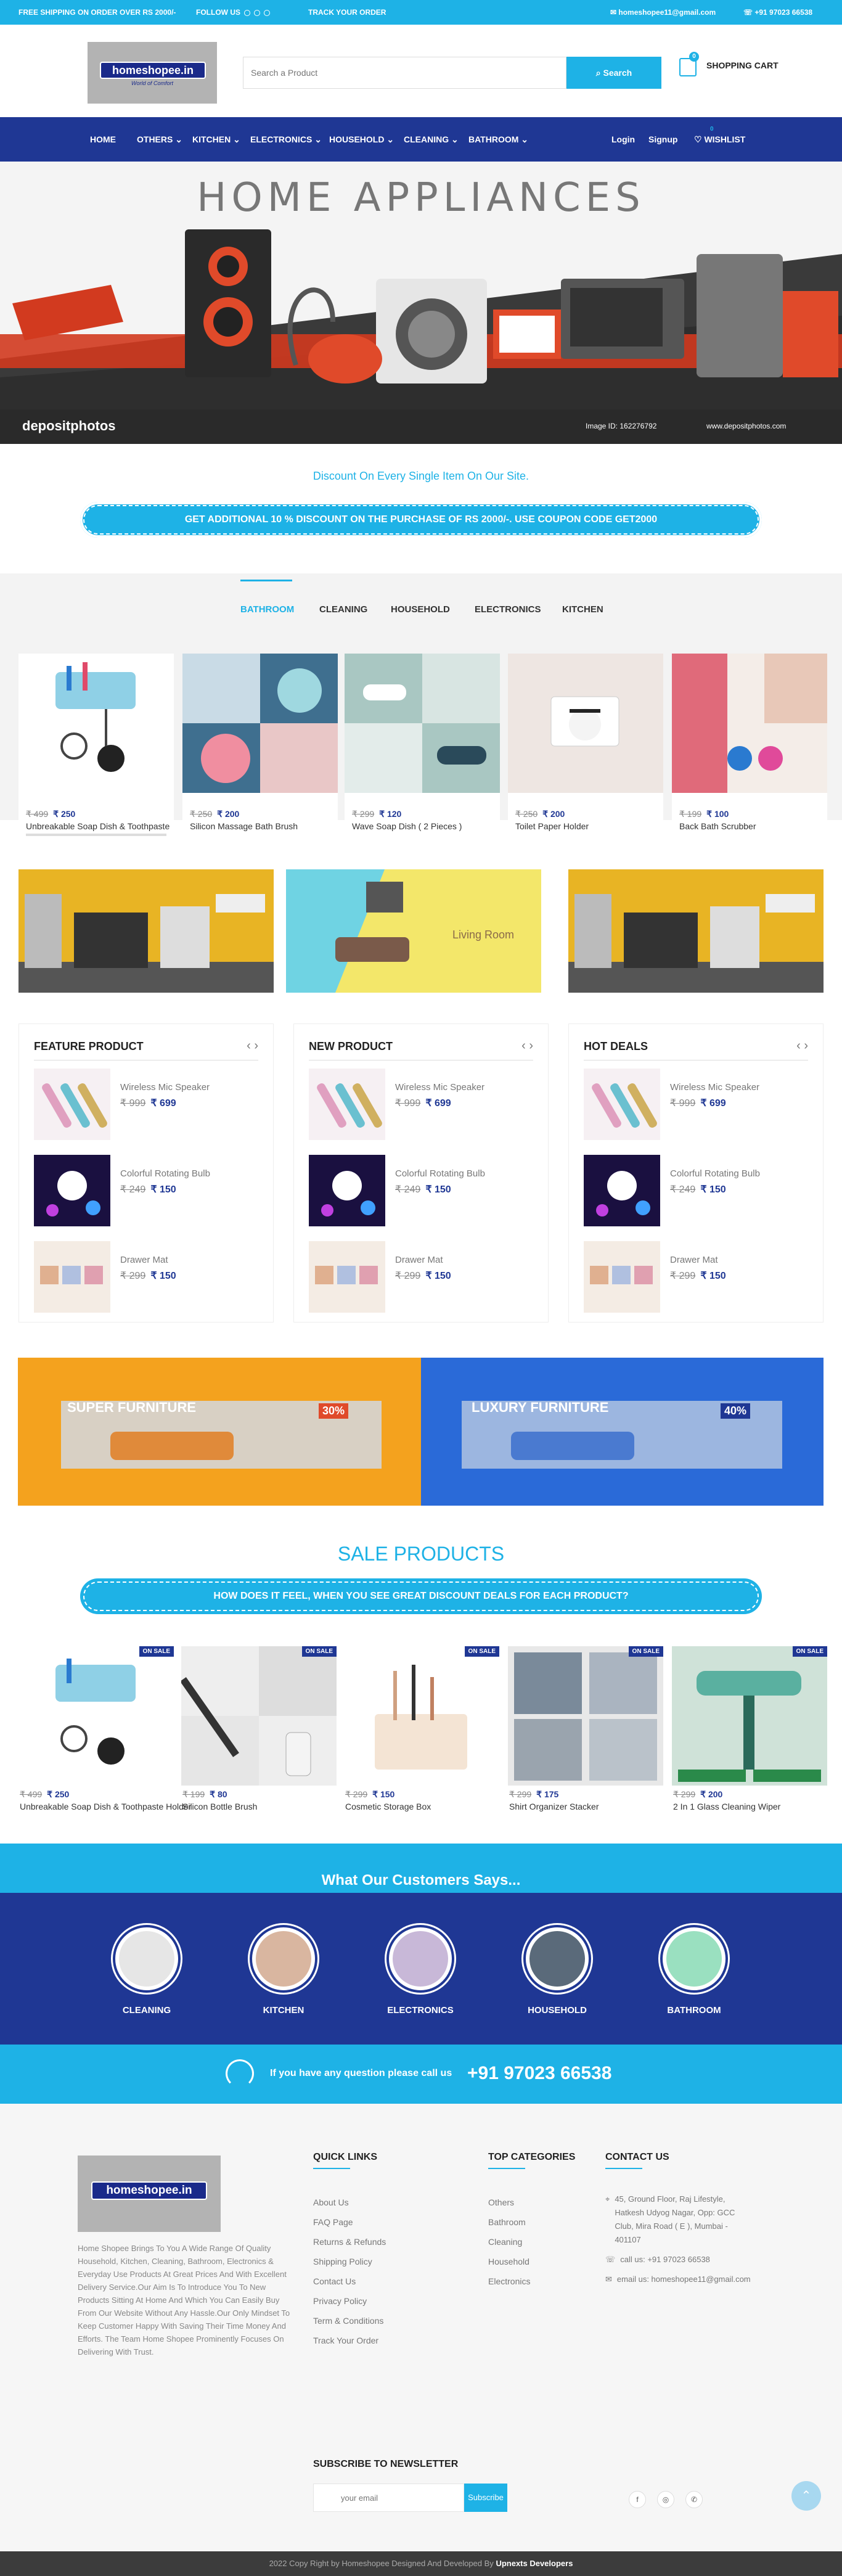 Image resolution: width=842 pixels, height=2576 pixels. What do you see at coordinates (350, 2301) in the screenshot?
I see `quick-link: Privacy Policy` at bounding box center [350, 2301].